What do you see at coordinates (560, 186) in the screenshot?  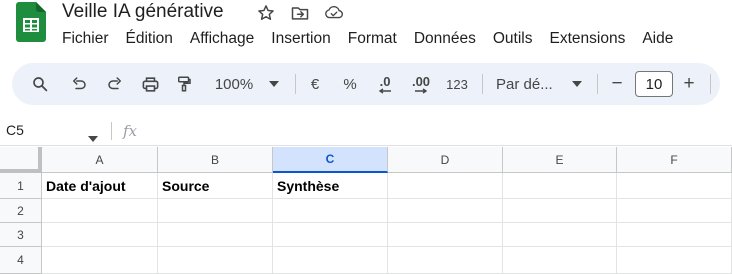 I see `cell-e1` at bounding box center [560, 186].